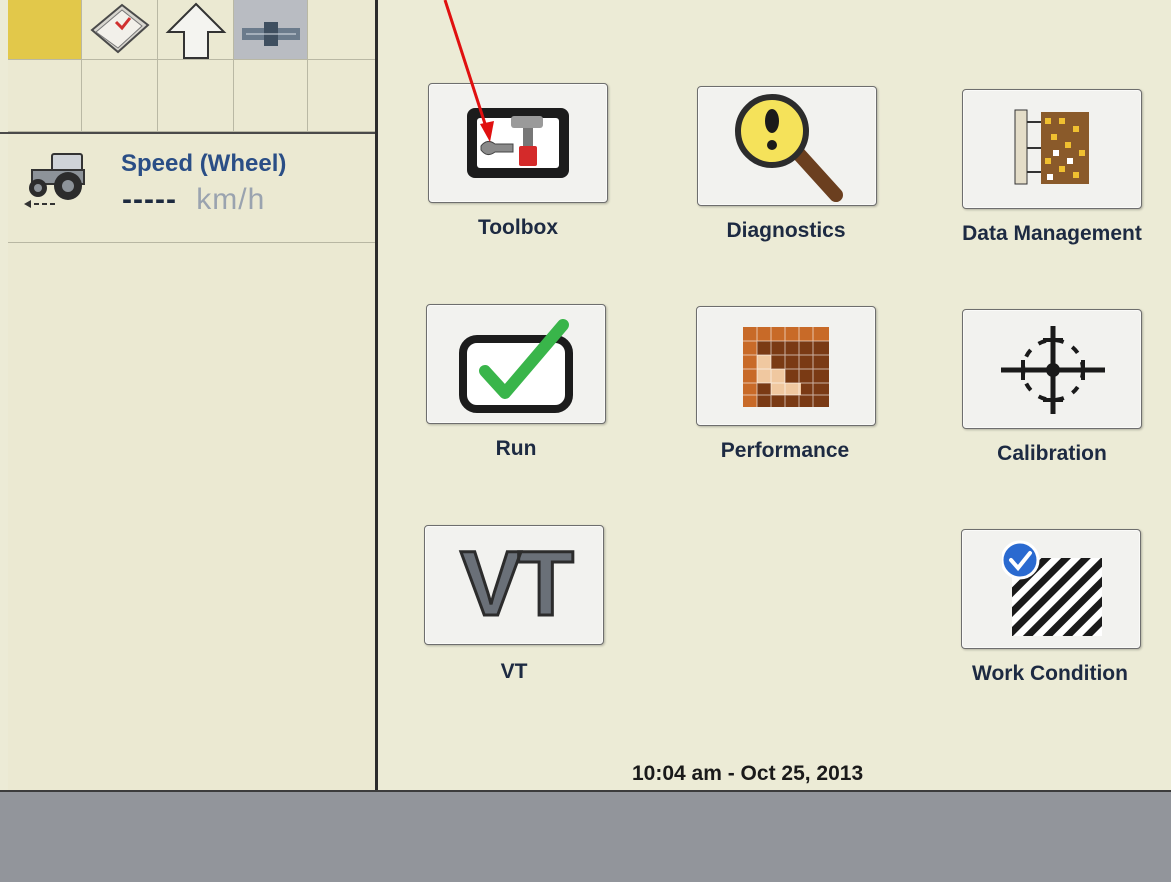  What do you see at coordinates (519, 367) in the screenshot?
I see `checkmark-icon` at bounding box center [519, 367].